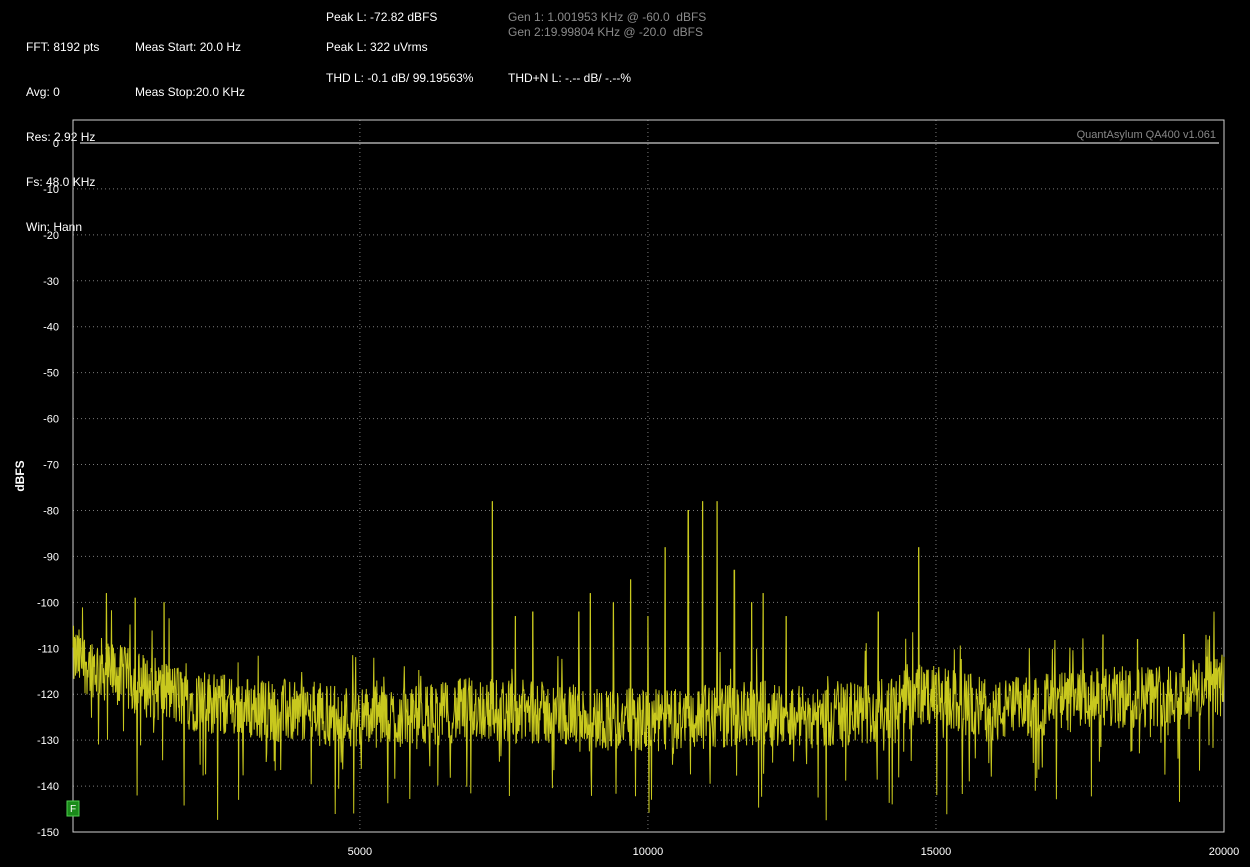  What do you see at coordinates (360, 852) in the screenshot?
I see `x-tick-label: 5000` at bounding box center [360, 852].